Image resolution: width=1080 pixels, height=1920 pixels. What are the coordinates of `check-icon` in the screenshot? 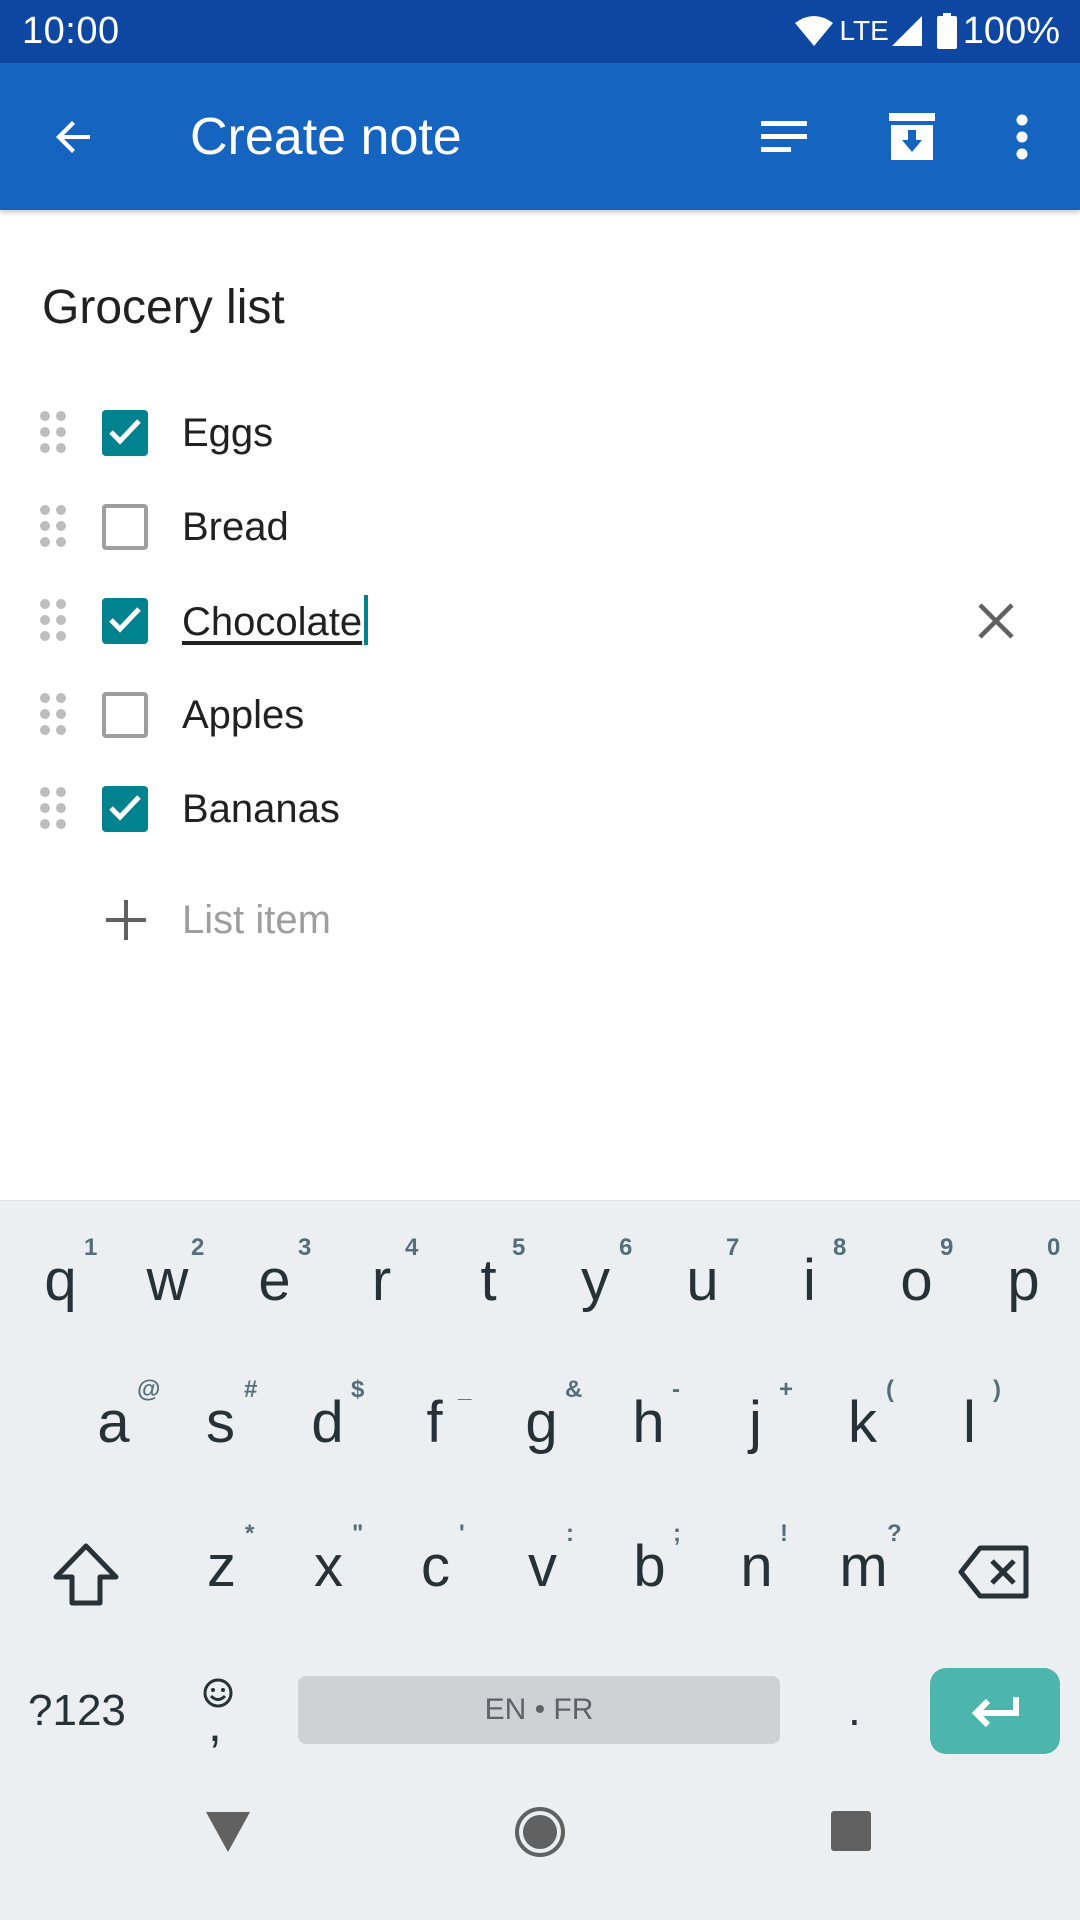 It's located at (125, 432).